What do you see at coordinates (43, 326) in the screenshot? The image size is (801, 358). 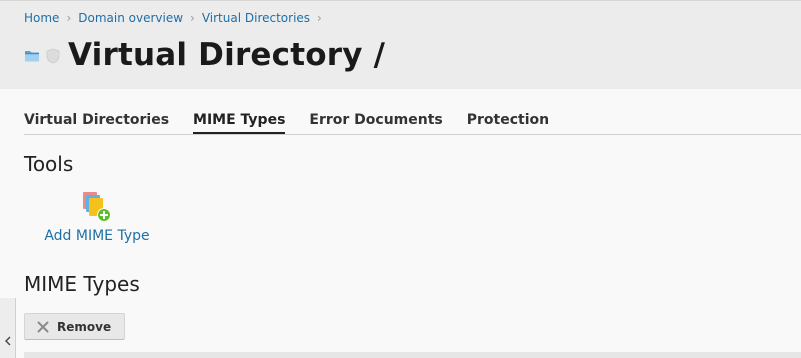 I see `remove-icon` at bounding box center [43, 326].